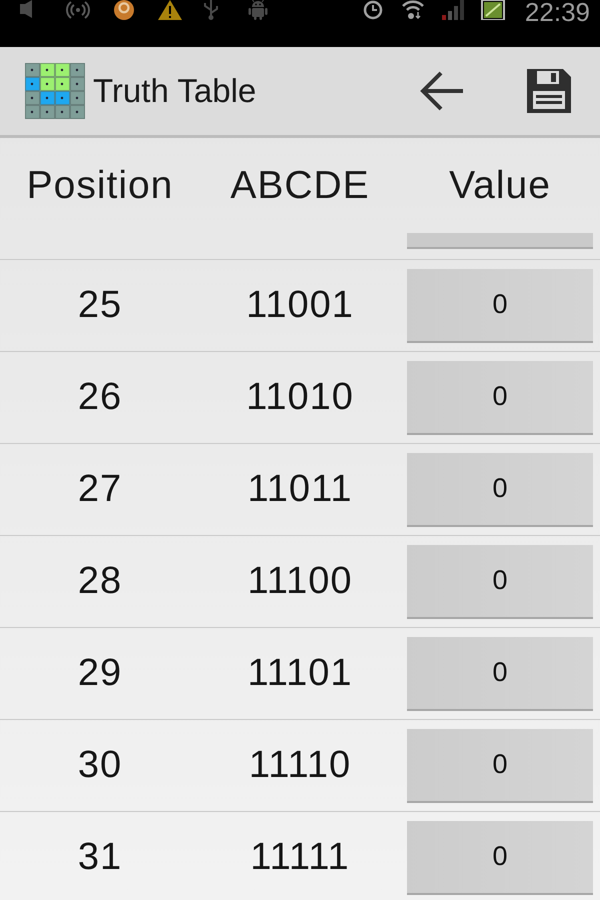  What do you see at coordinates (100, 857) in the screenshot?
I see `position-cell: 31` at bounding box center [100, 857].